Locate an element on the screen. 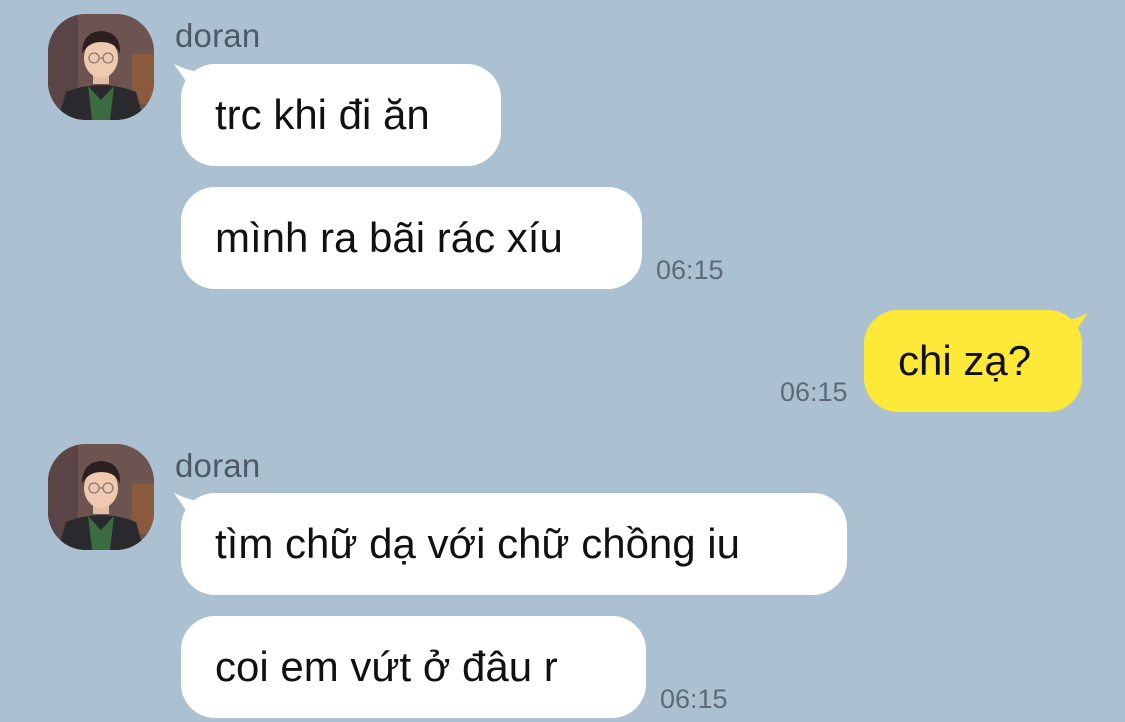 Image resolution: width=1125 pixels, height=722 pixels. message-text: coi em vứt ở đâu r is located at coordinates (386, 666).